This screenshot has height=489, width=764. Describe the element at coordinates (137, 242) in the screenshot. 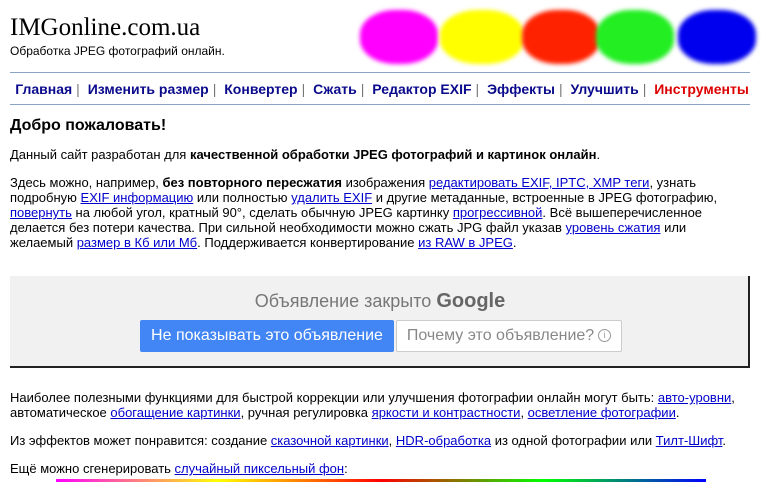

I see `link-target-size: размер в Кб или Мб` at that location.